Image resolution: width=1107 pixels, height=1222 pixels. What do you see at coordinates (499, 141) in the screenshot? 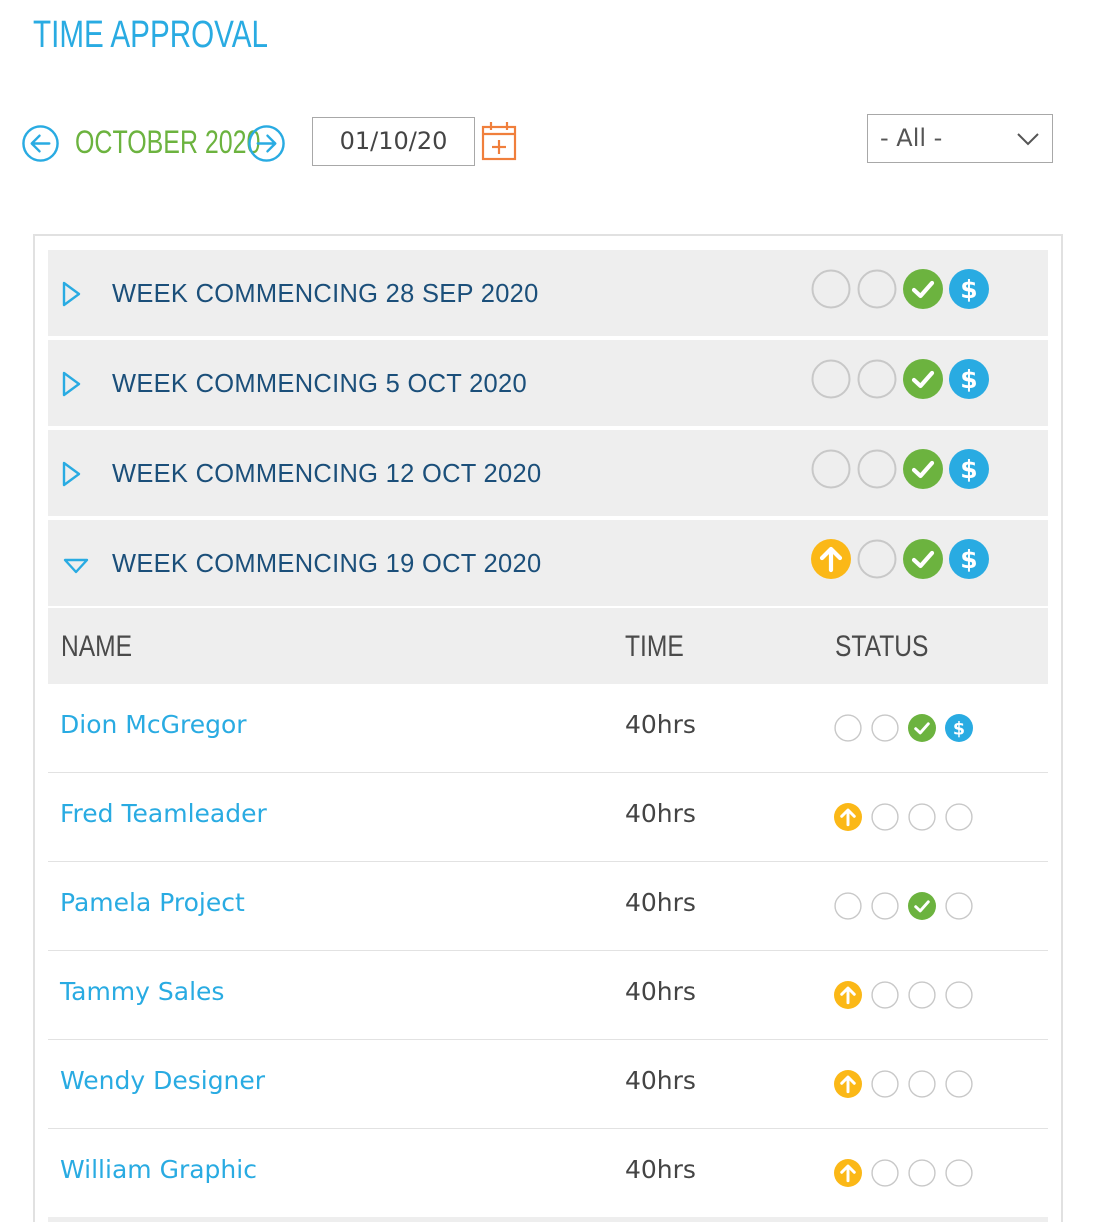
I see `calendar-add-icon` at bounding box center [499, 141].